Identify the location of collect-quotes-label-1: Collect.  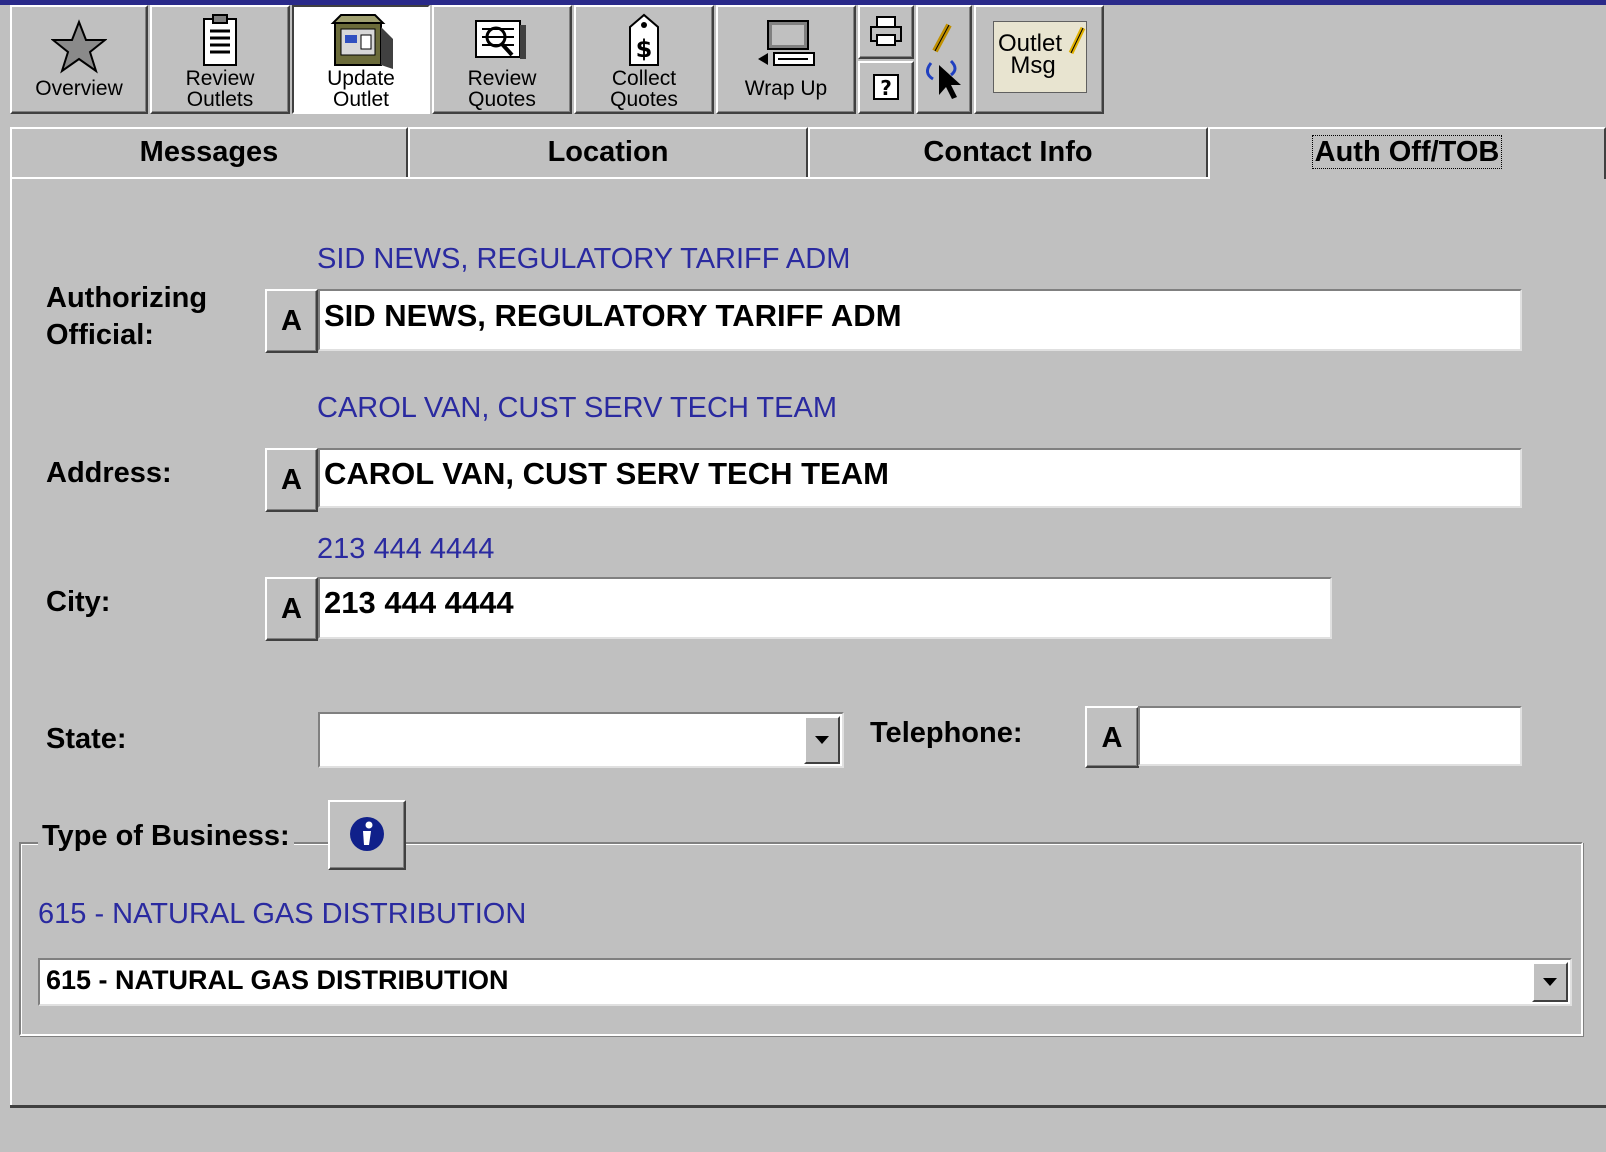
(644, 78).